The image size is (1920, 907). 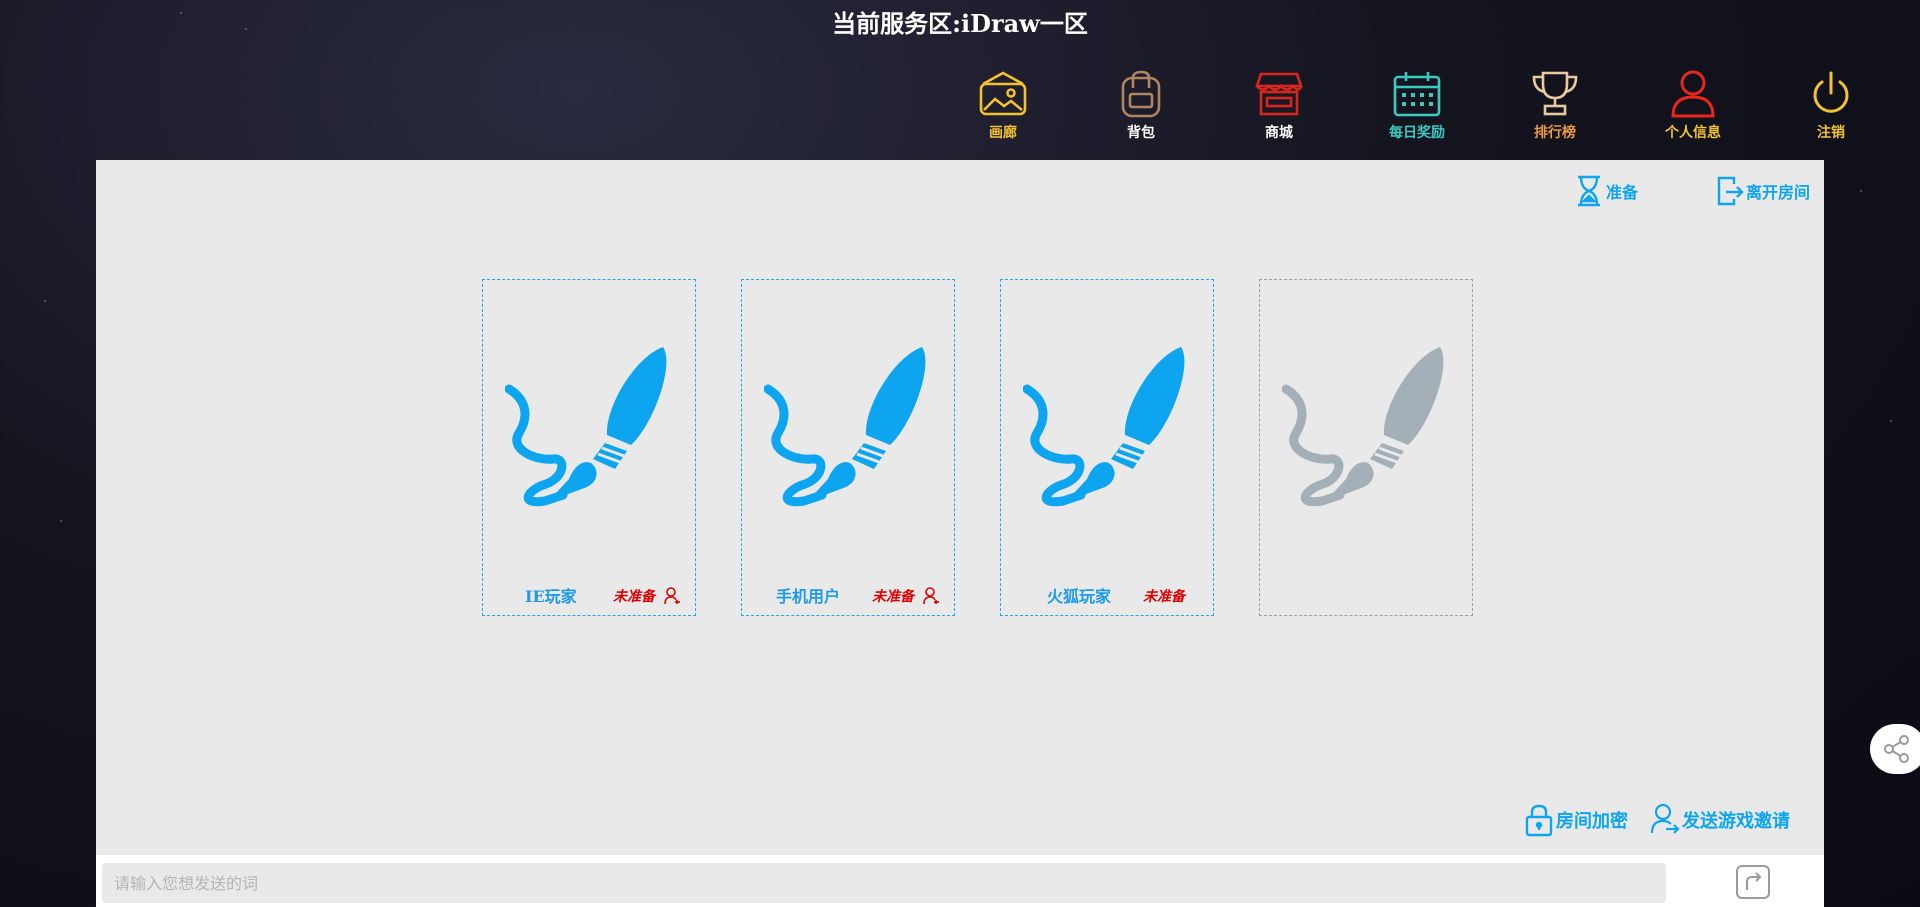 What do you see at coordinates (1279, 133) in the screenshot?
I see `nav-store-label: 商城` at bounding box center [1279, 133].